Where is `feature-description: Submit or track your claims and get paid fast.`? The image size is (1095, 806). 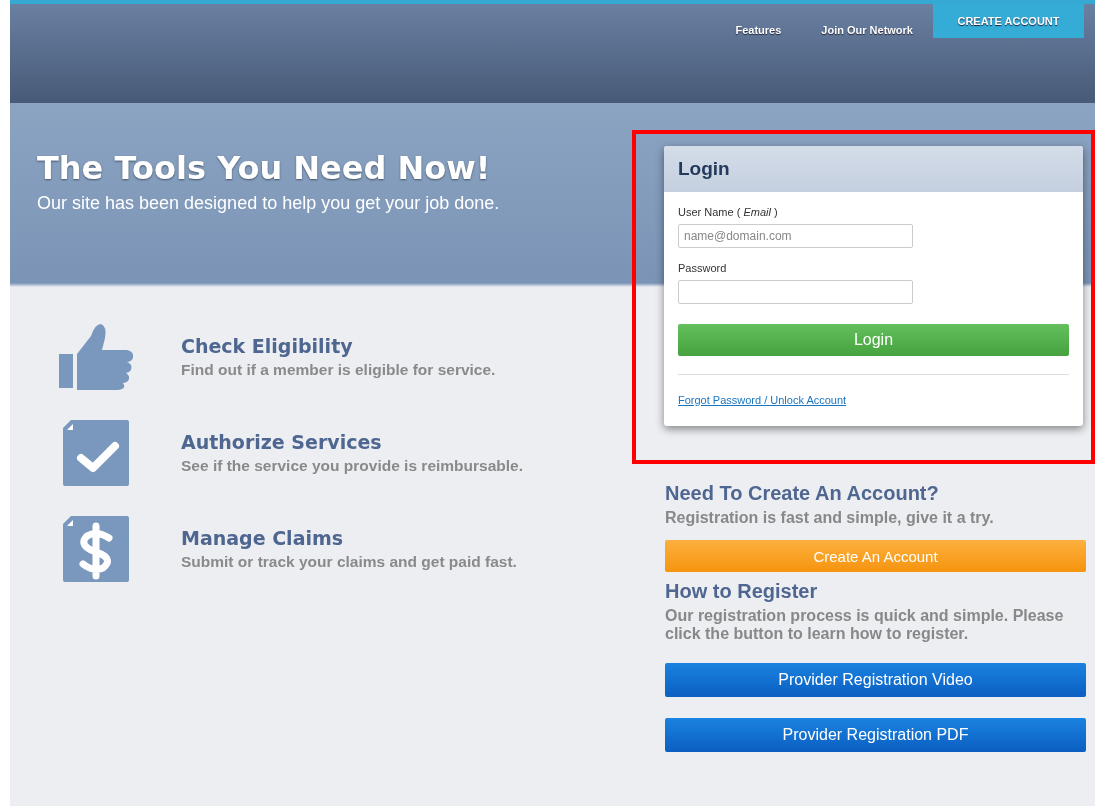 feature-description: Submit or track your claims and get paid fast. is located at coordinates (349, 562).